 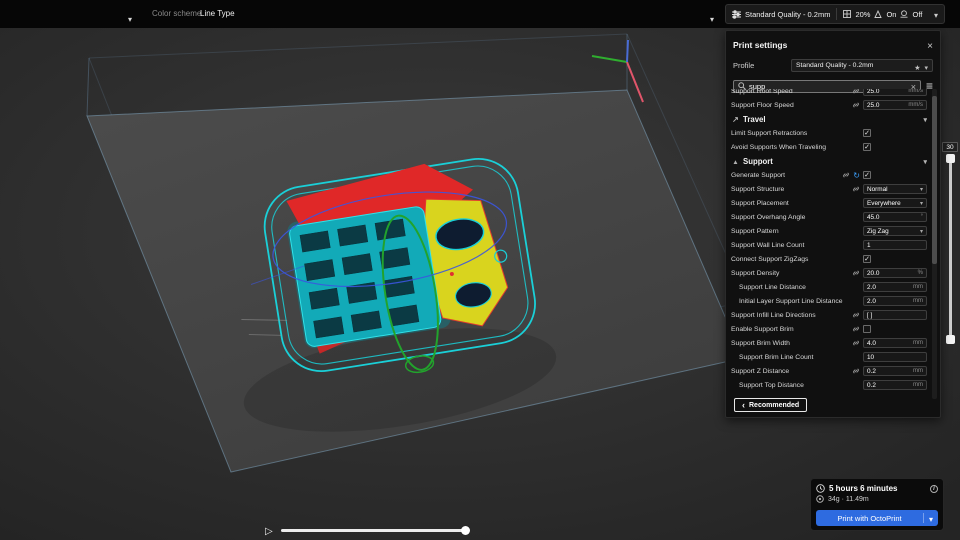 What do you see at coordinates (829, 301) in the screenshot?
I see `setting-row-initial-layer-support-line-distance: Initial Layer Support Line Distance 2.0 mm` at bounding box center [829, 301].